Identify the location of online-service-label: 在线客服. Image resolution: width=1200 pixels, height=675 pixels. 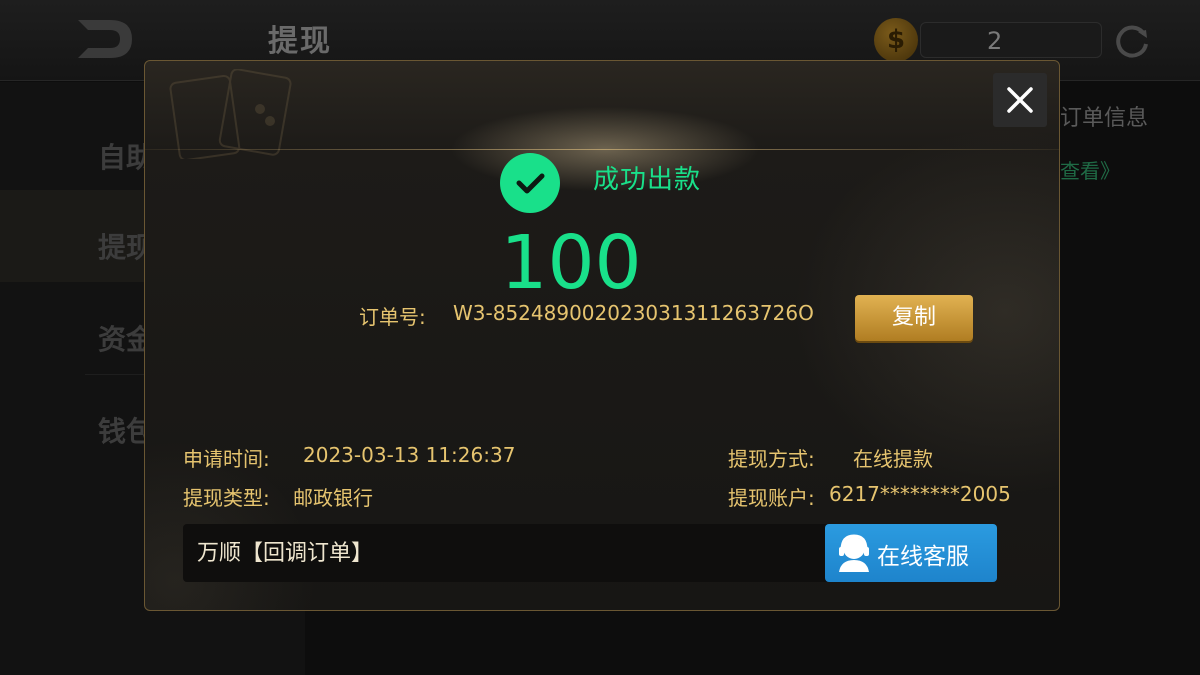
(923, 557).